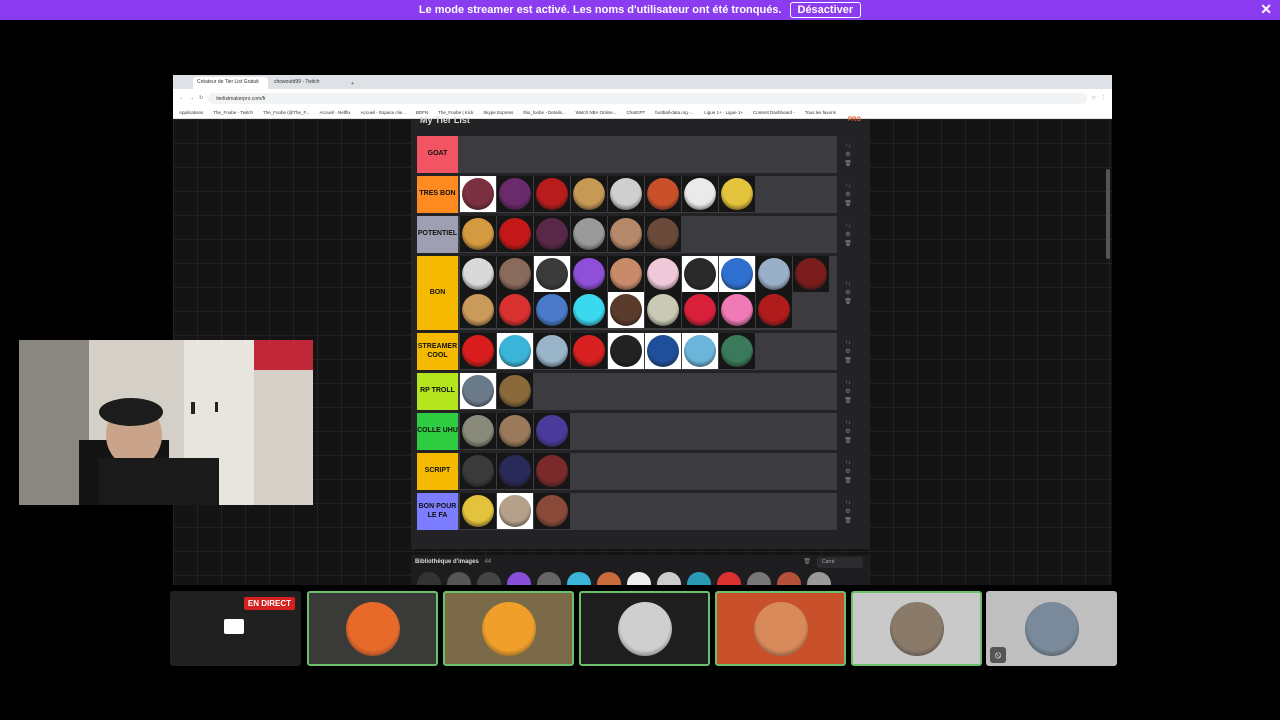 Image resolution: width=1280 pixels, height=720 pixels. I want to click on reload-icon: ↻, so click(201, 98).